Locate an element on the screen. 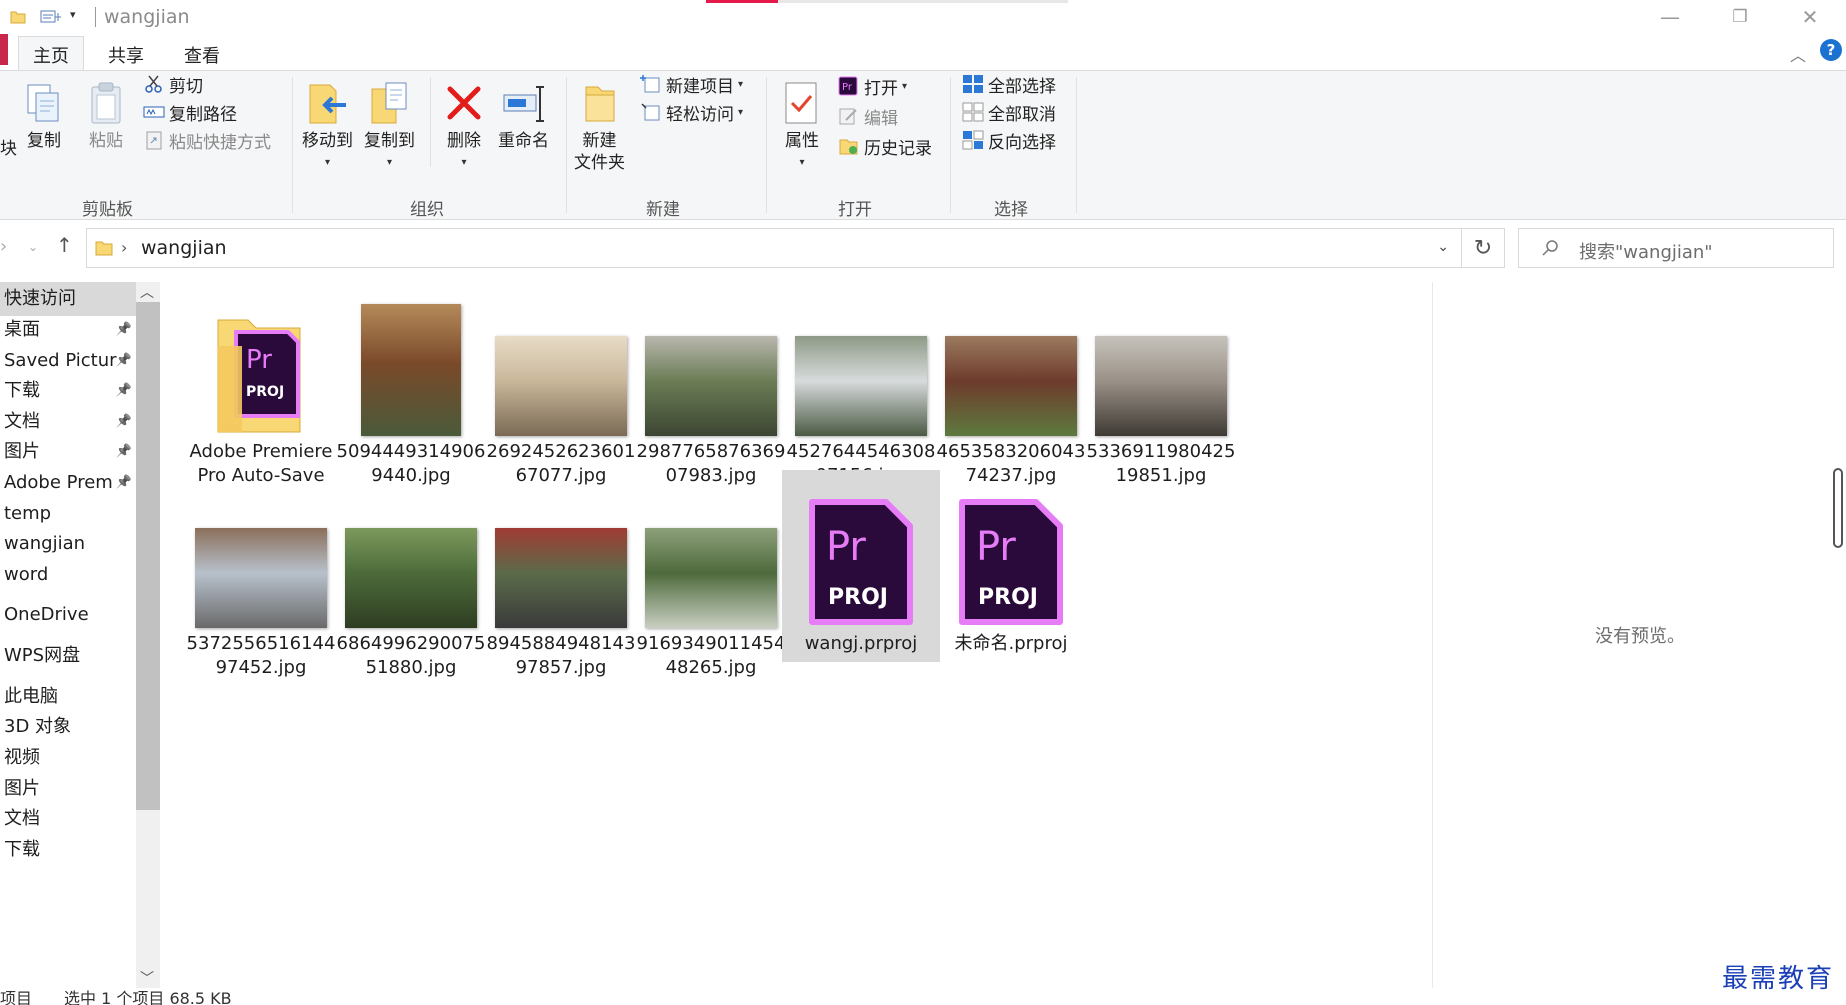 Image resolution: width=1846 pixels, height=1005 pixels. copy-icon is located at coordinates (43, 103).